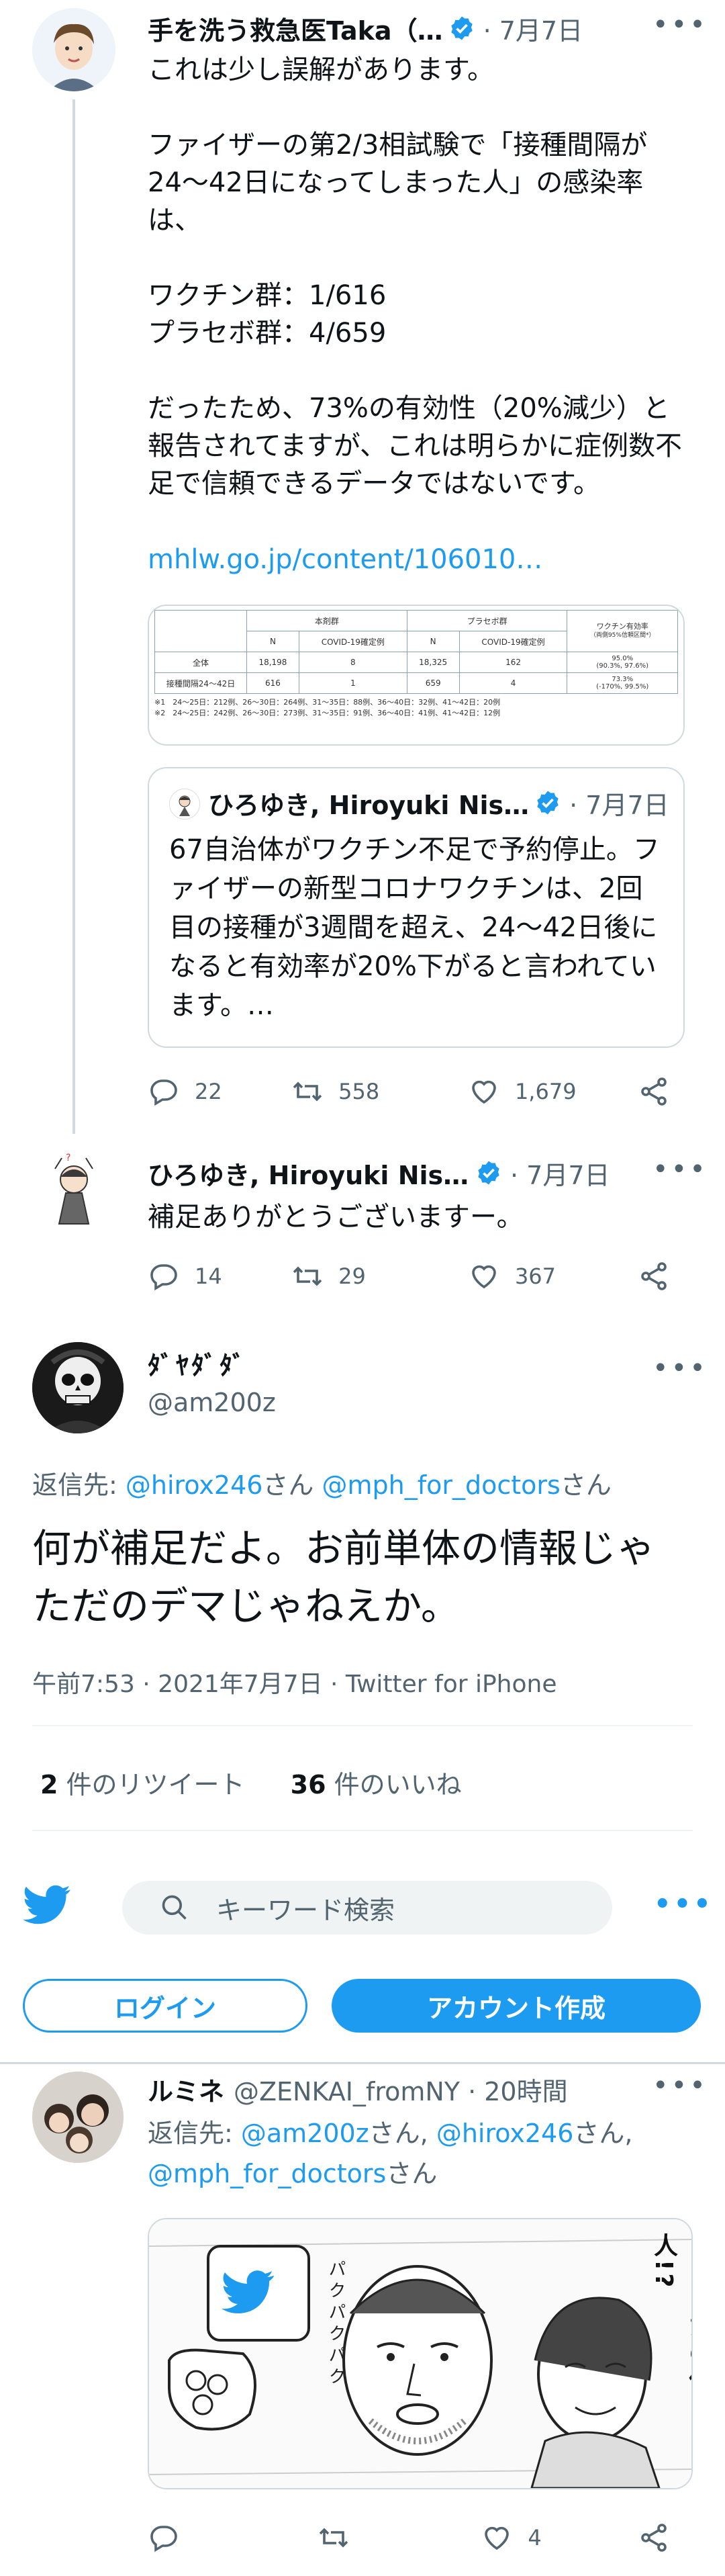  What do you see at coordinates (292, 1485) in the screenshot?
I see `reply-to-mid: さん` at bounding box center [292, 1485].